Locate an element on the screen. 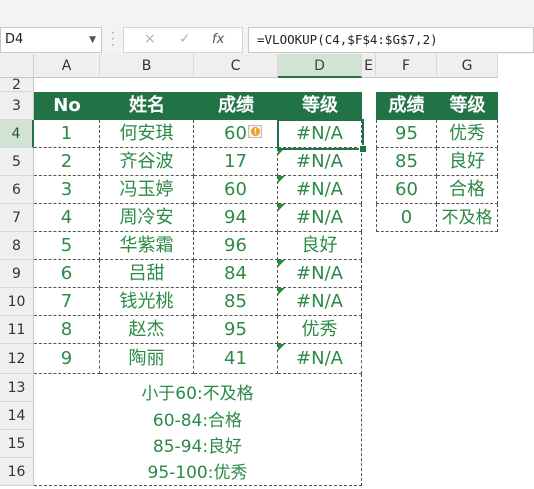 This screenshot has height=489, width=534. formula-input: =VLOOKUP(C4,$F$4:$G$7,2) is located at coordinates (391, 40).